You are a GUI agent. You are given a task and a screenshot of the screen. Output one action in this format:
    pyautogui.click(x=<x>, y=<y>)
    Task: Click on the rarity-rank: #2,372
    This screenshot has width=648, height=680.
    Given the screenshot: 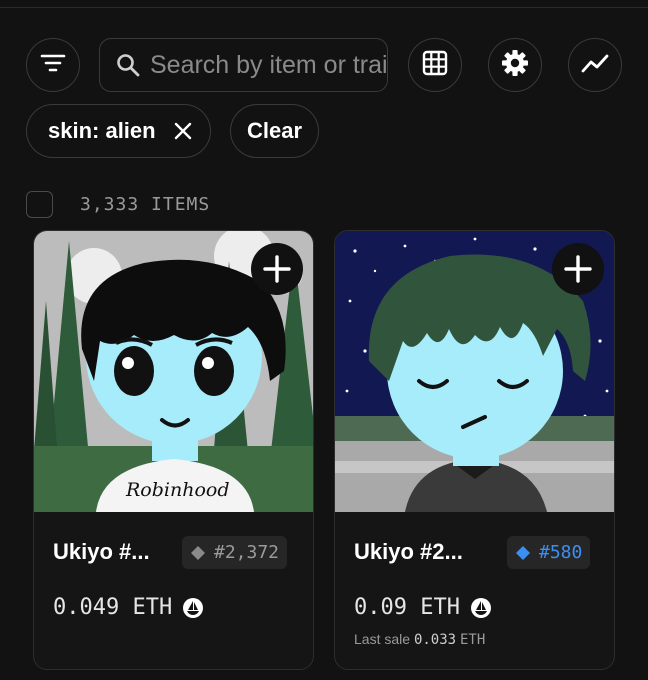 What is the action you would take?
    pyautogui.click(x=247, y=552)
    